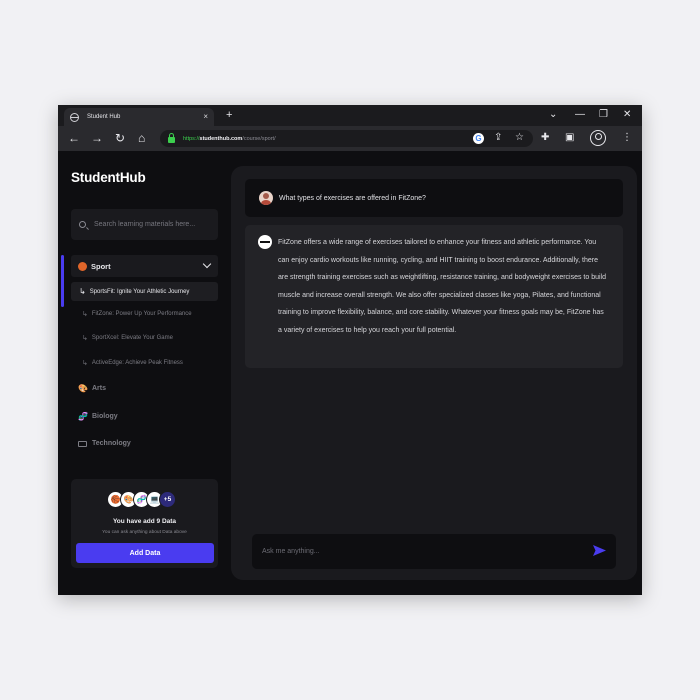 Image resolution: width=700 pixels, height=700 pixels. Describe the element at coordinates (144, 532) in the screenshot. I see `data-count-subtitle: You can ask anything about Data above` at that location.